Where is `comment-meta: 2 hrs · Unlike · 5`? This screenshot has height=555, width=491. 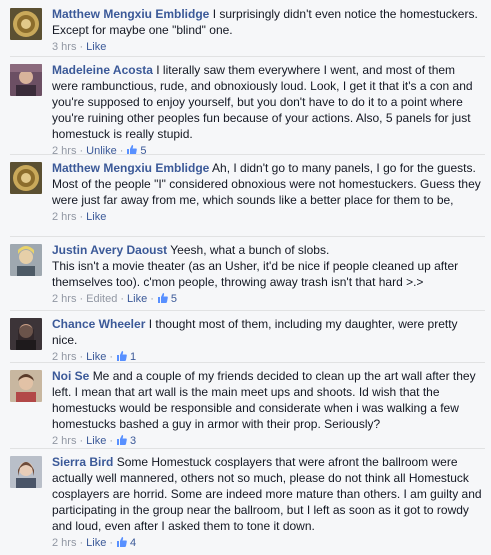 comment-meta: 2 hrs · Unlike · 5 is located at coordinates (267, 151).